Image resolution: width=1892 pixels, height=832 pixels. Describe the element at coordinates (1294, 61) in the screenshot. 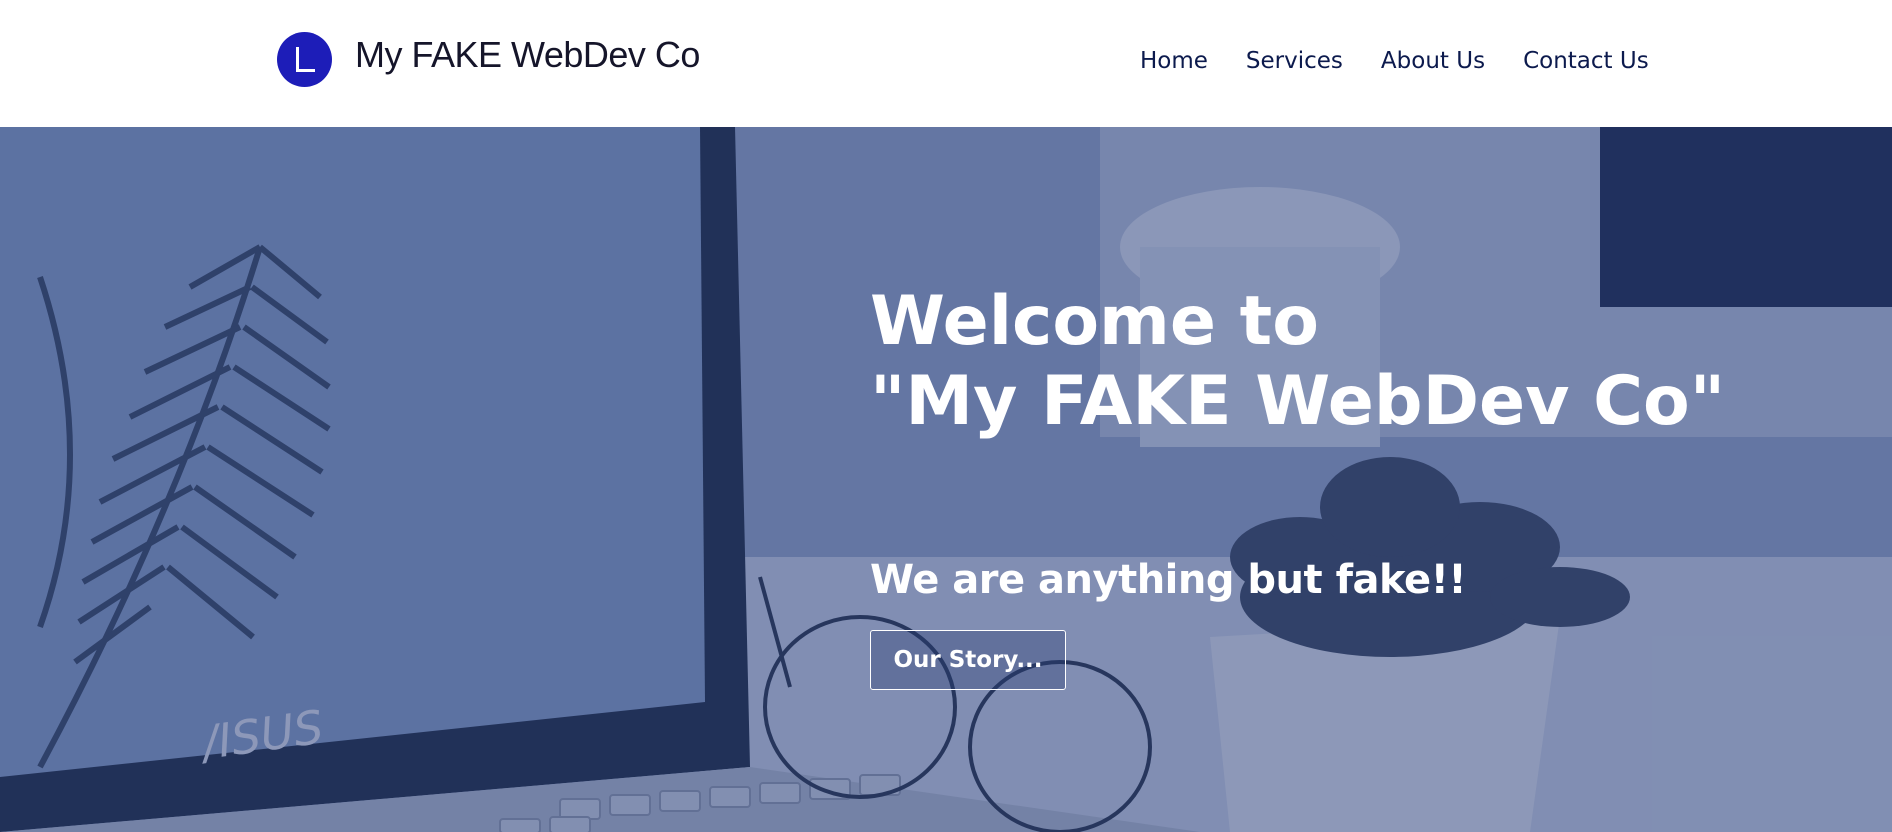

I see `nav-services-link: Services` at that location.